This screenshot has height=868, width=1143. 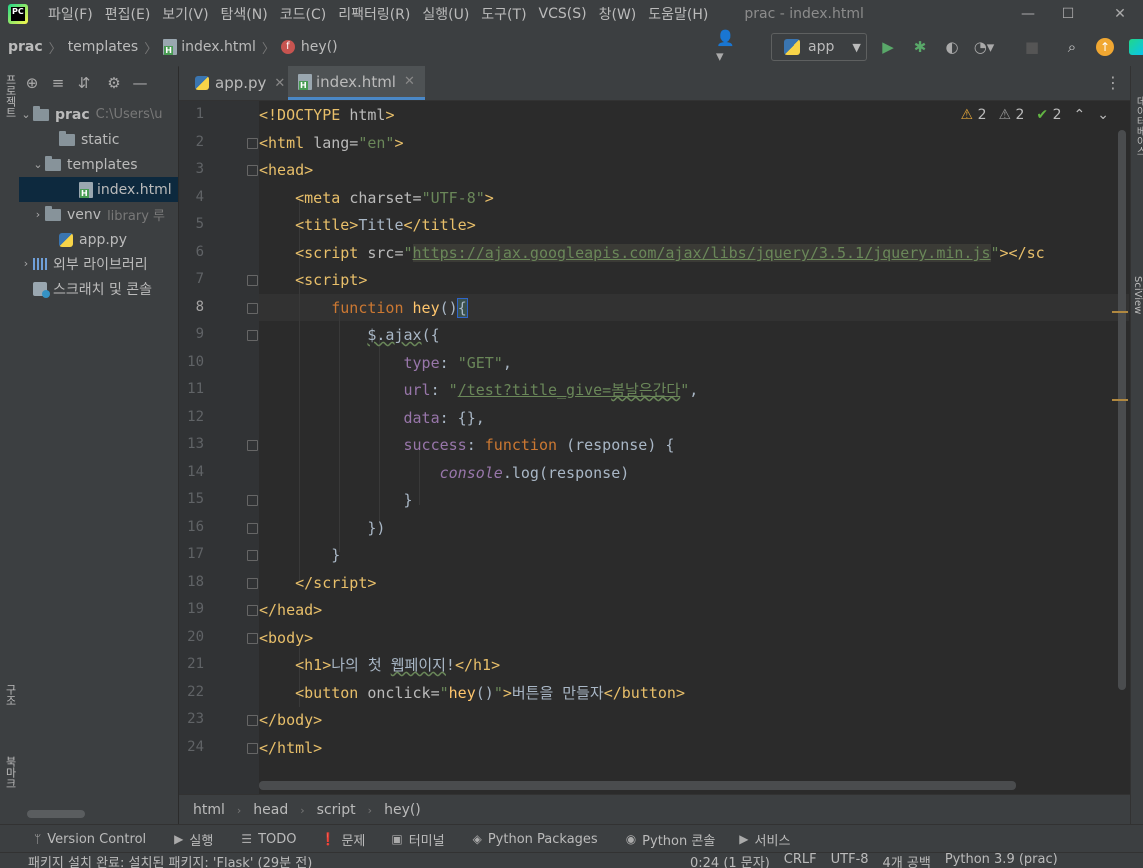 What do you see at coordinates (920, 47) in the screenshot?
I see `debug-icon: ✱` at bounding box center [920, 47].